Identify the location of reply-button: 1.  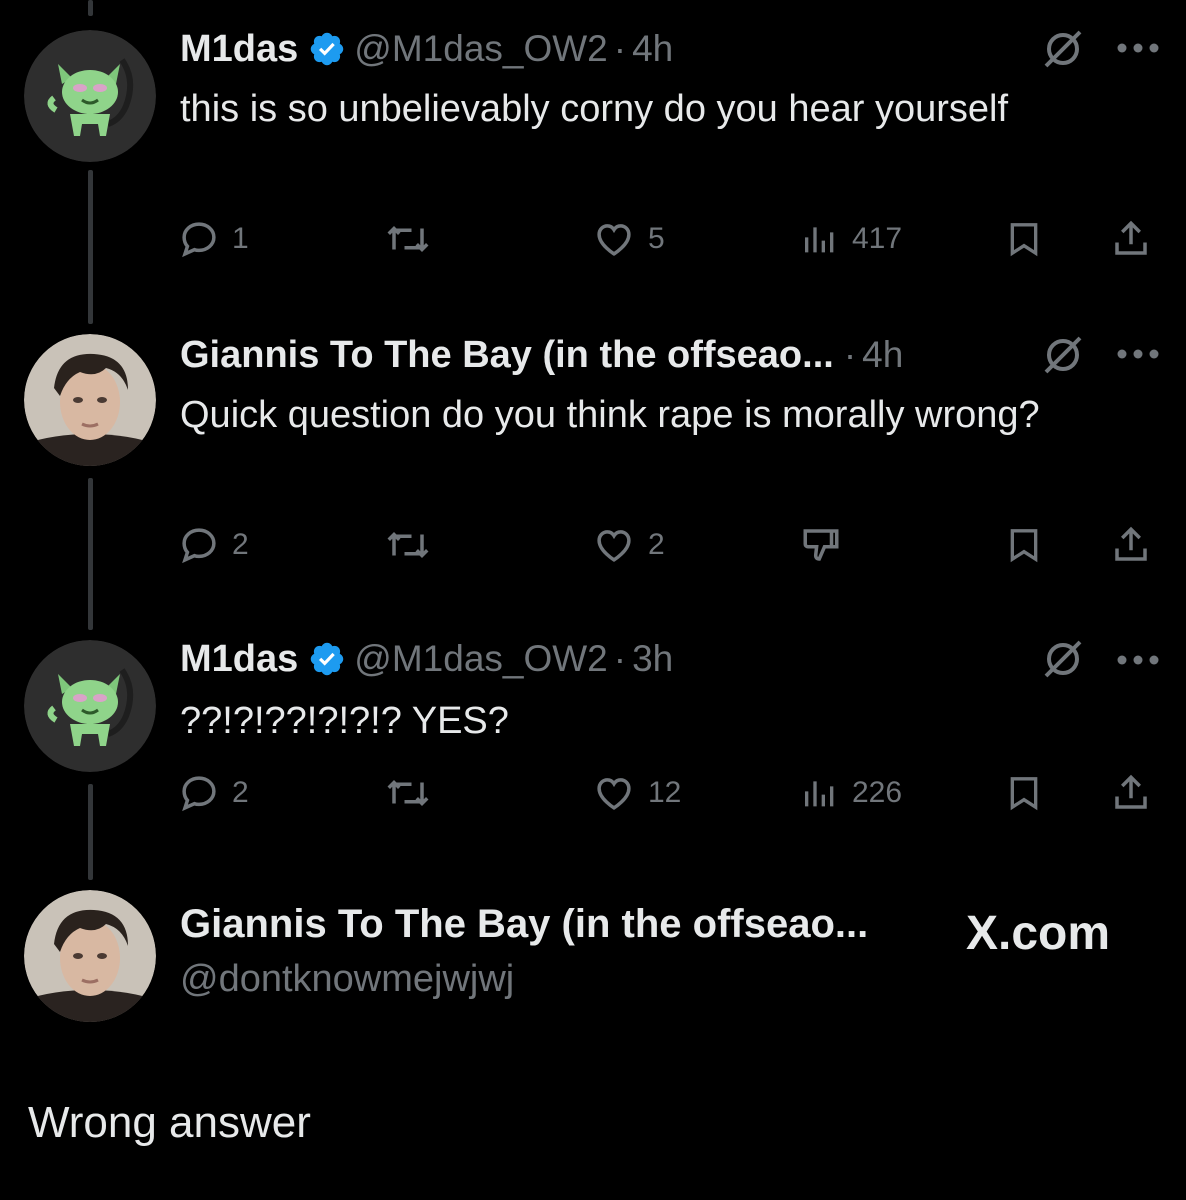
(213, 239).